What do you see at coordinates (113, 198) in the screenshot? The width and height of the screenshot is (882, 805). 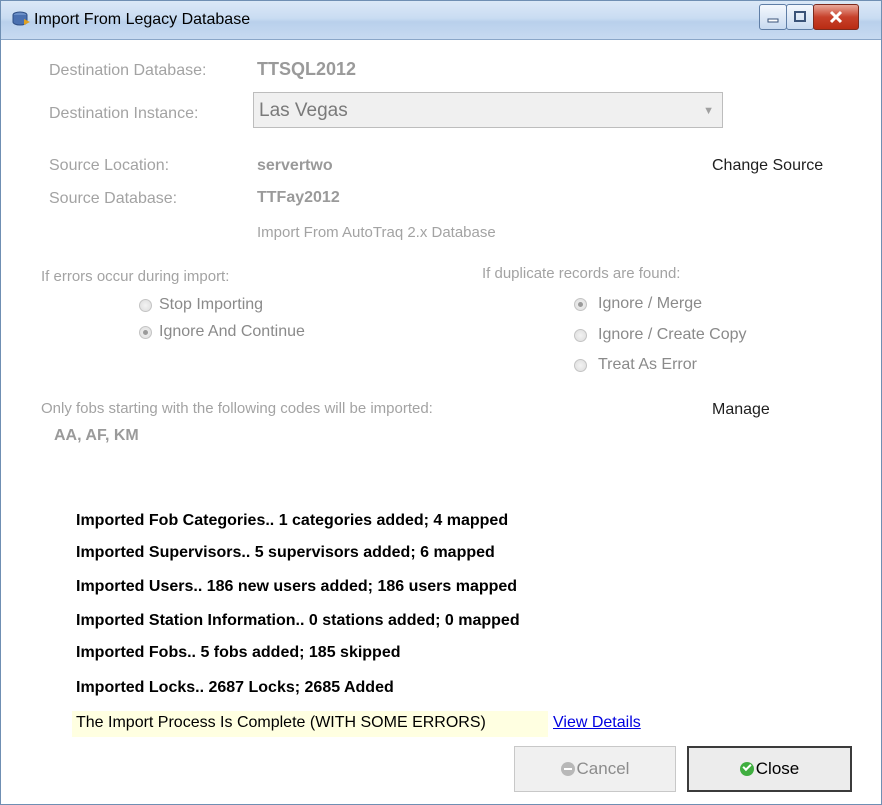 I see `source-database-label: Source Database:` at bounding box center [113, 198].